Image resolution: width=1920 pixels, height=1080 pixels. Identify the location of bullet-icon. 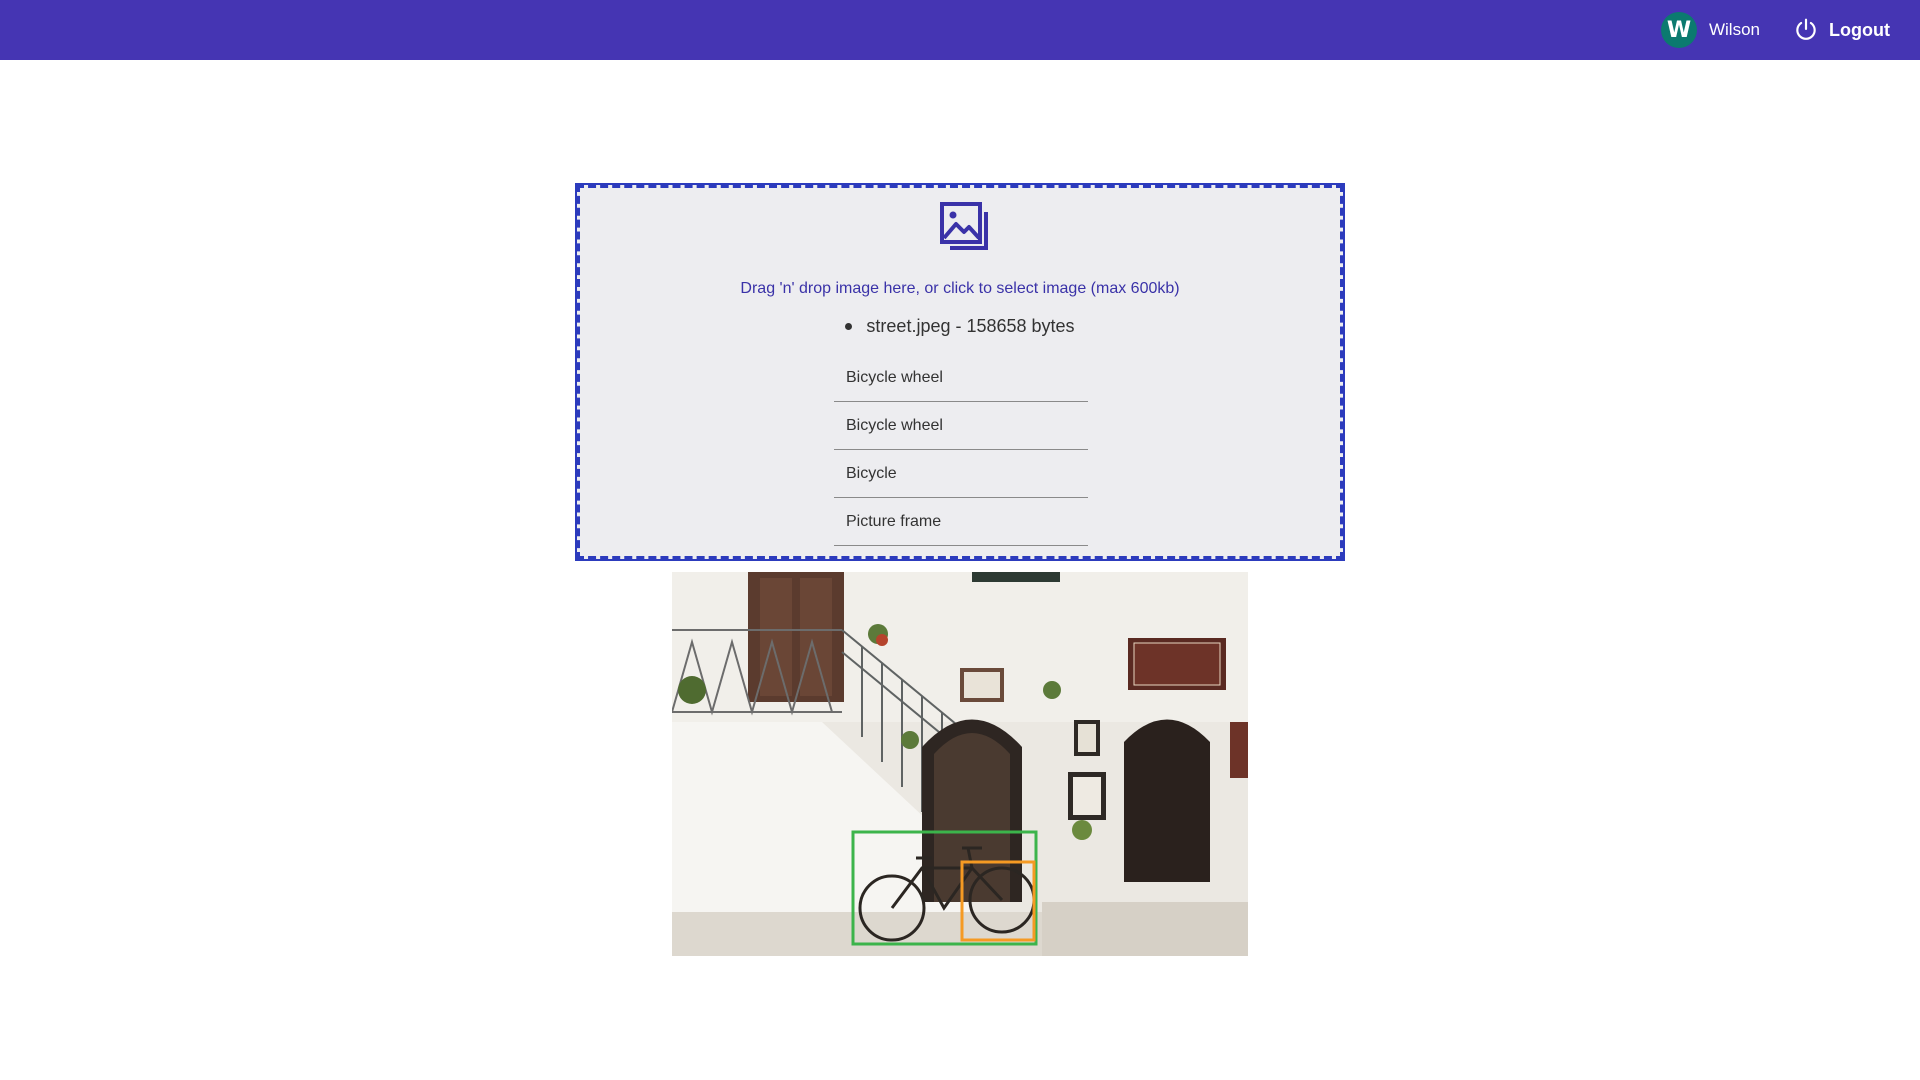
(849, 326).